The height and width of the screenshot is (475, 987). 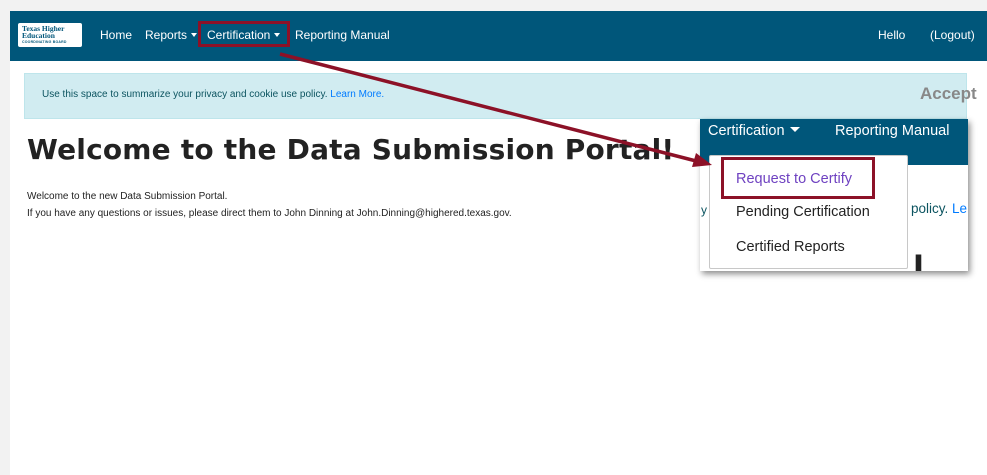 I want to click on arrow-shaft, so click(x=490, y=108).